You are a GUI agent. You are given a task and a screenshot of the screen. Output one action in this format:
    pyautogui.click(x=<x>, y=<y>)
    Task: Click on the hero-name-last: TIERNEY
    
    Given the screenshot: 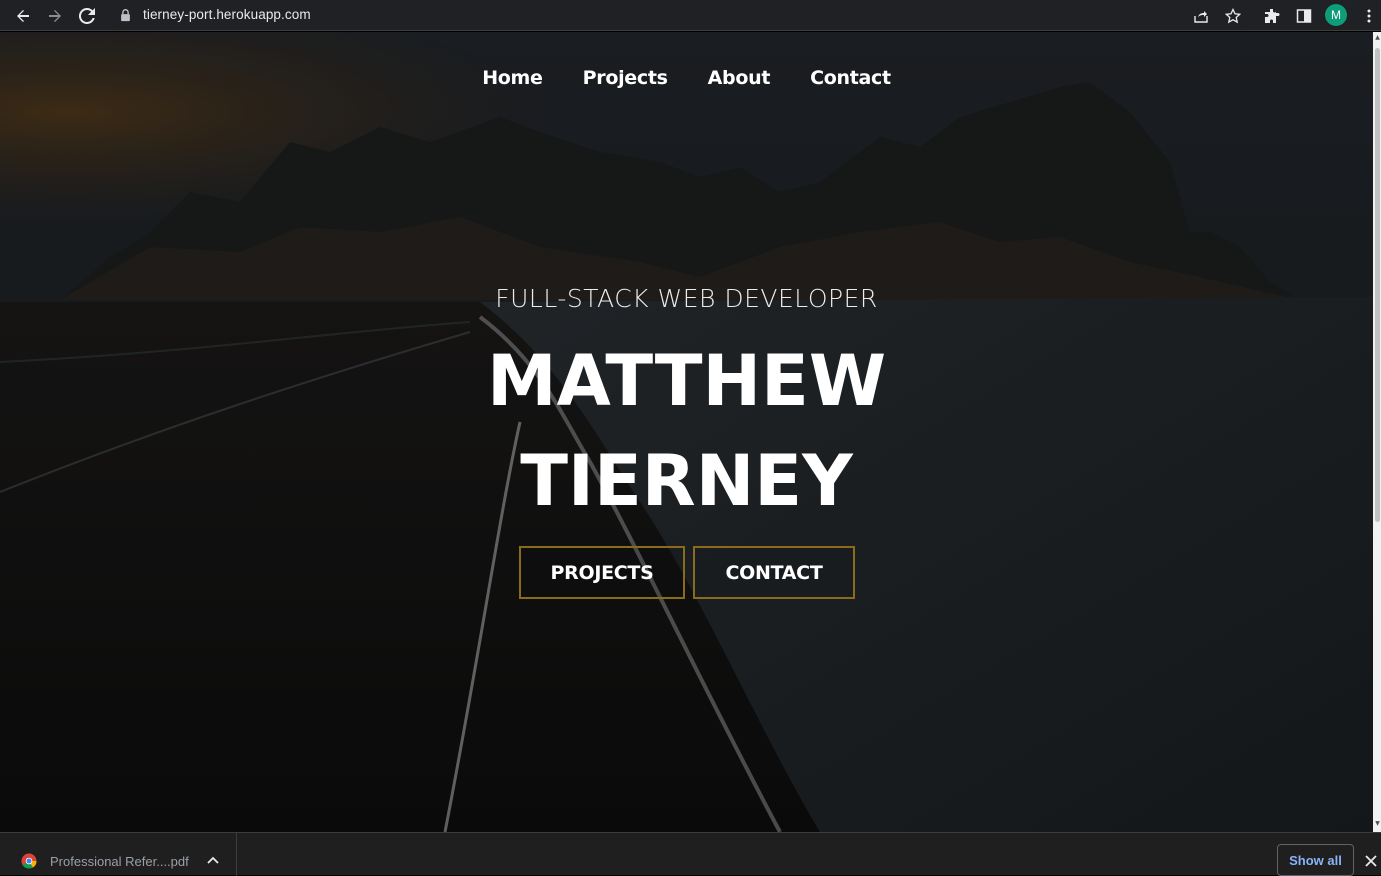 What is the action you would take?
    pyautogui.click(x=686, y=481)
    